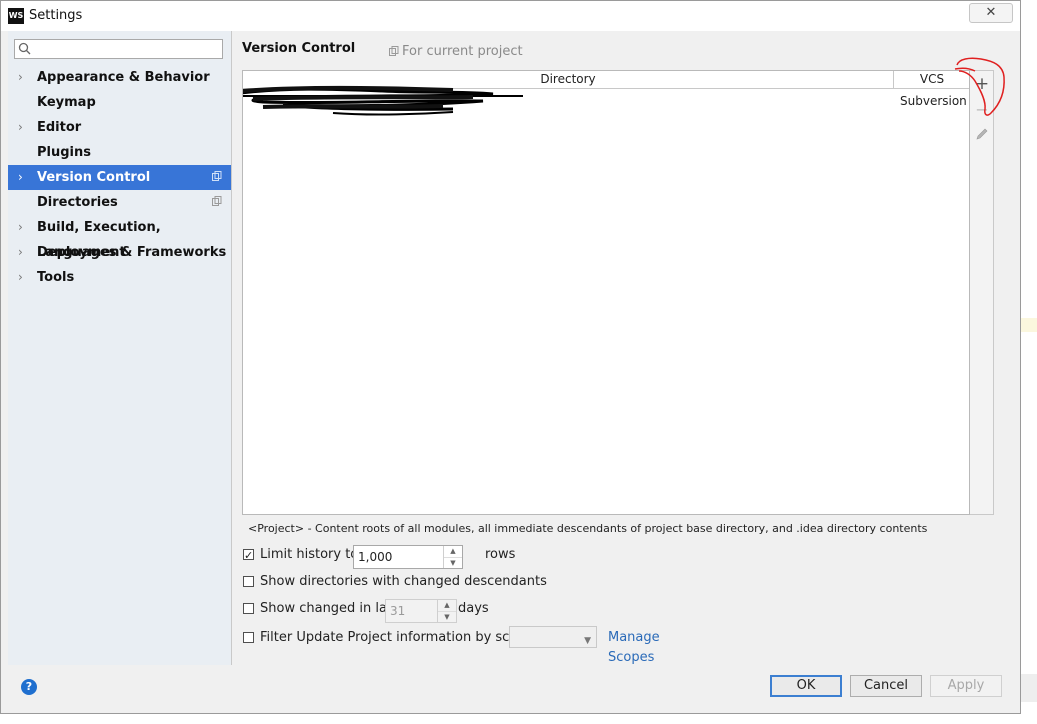  Describe the element at coordinates (24, 48) in the screenshot. I see `search-icon` at that location.